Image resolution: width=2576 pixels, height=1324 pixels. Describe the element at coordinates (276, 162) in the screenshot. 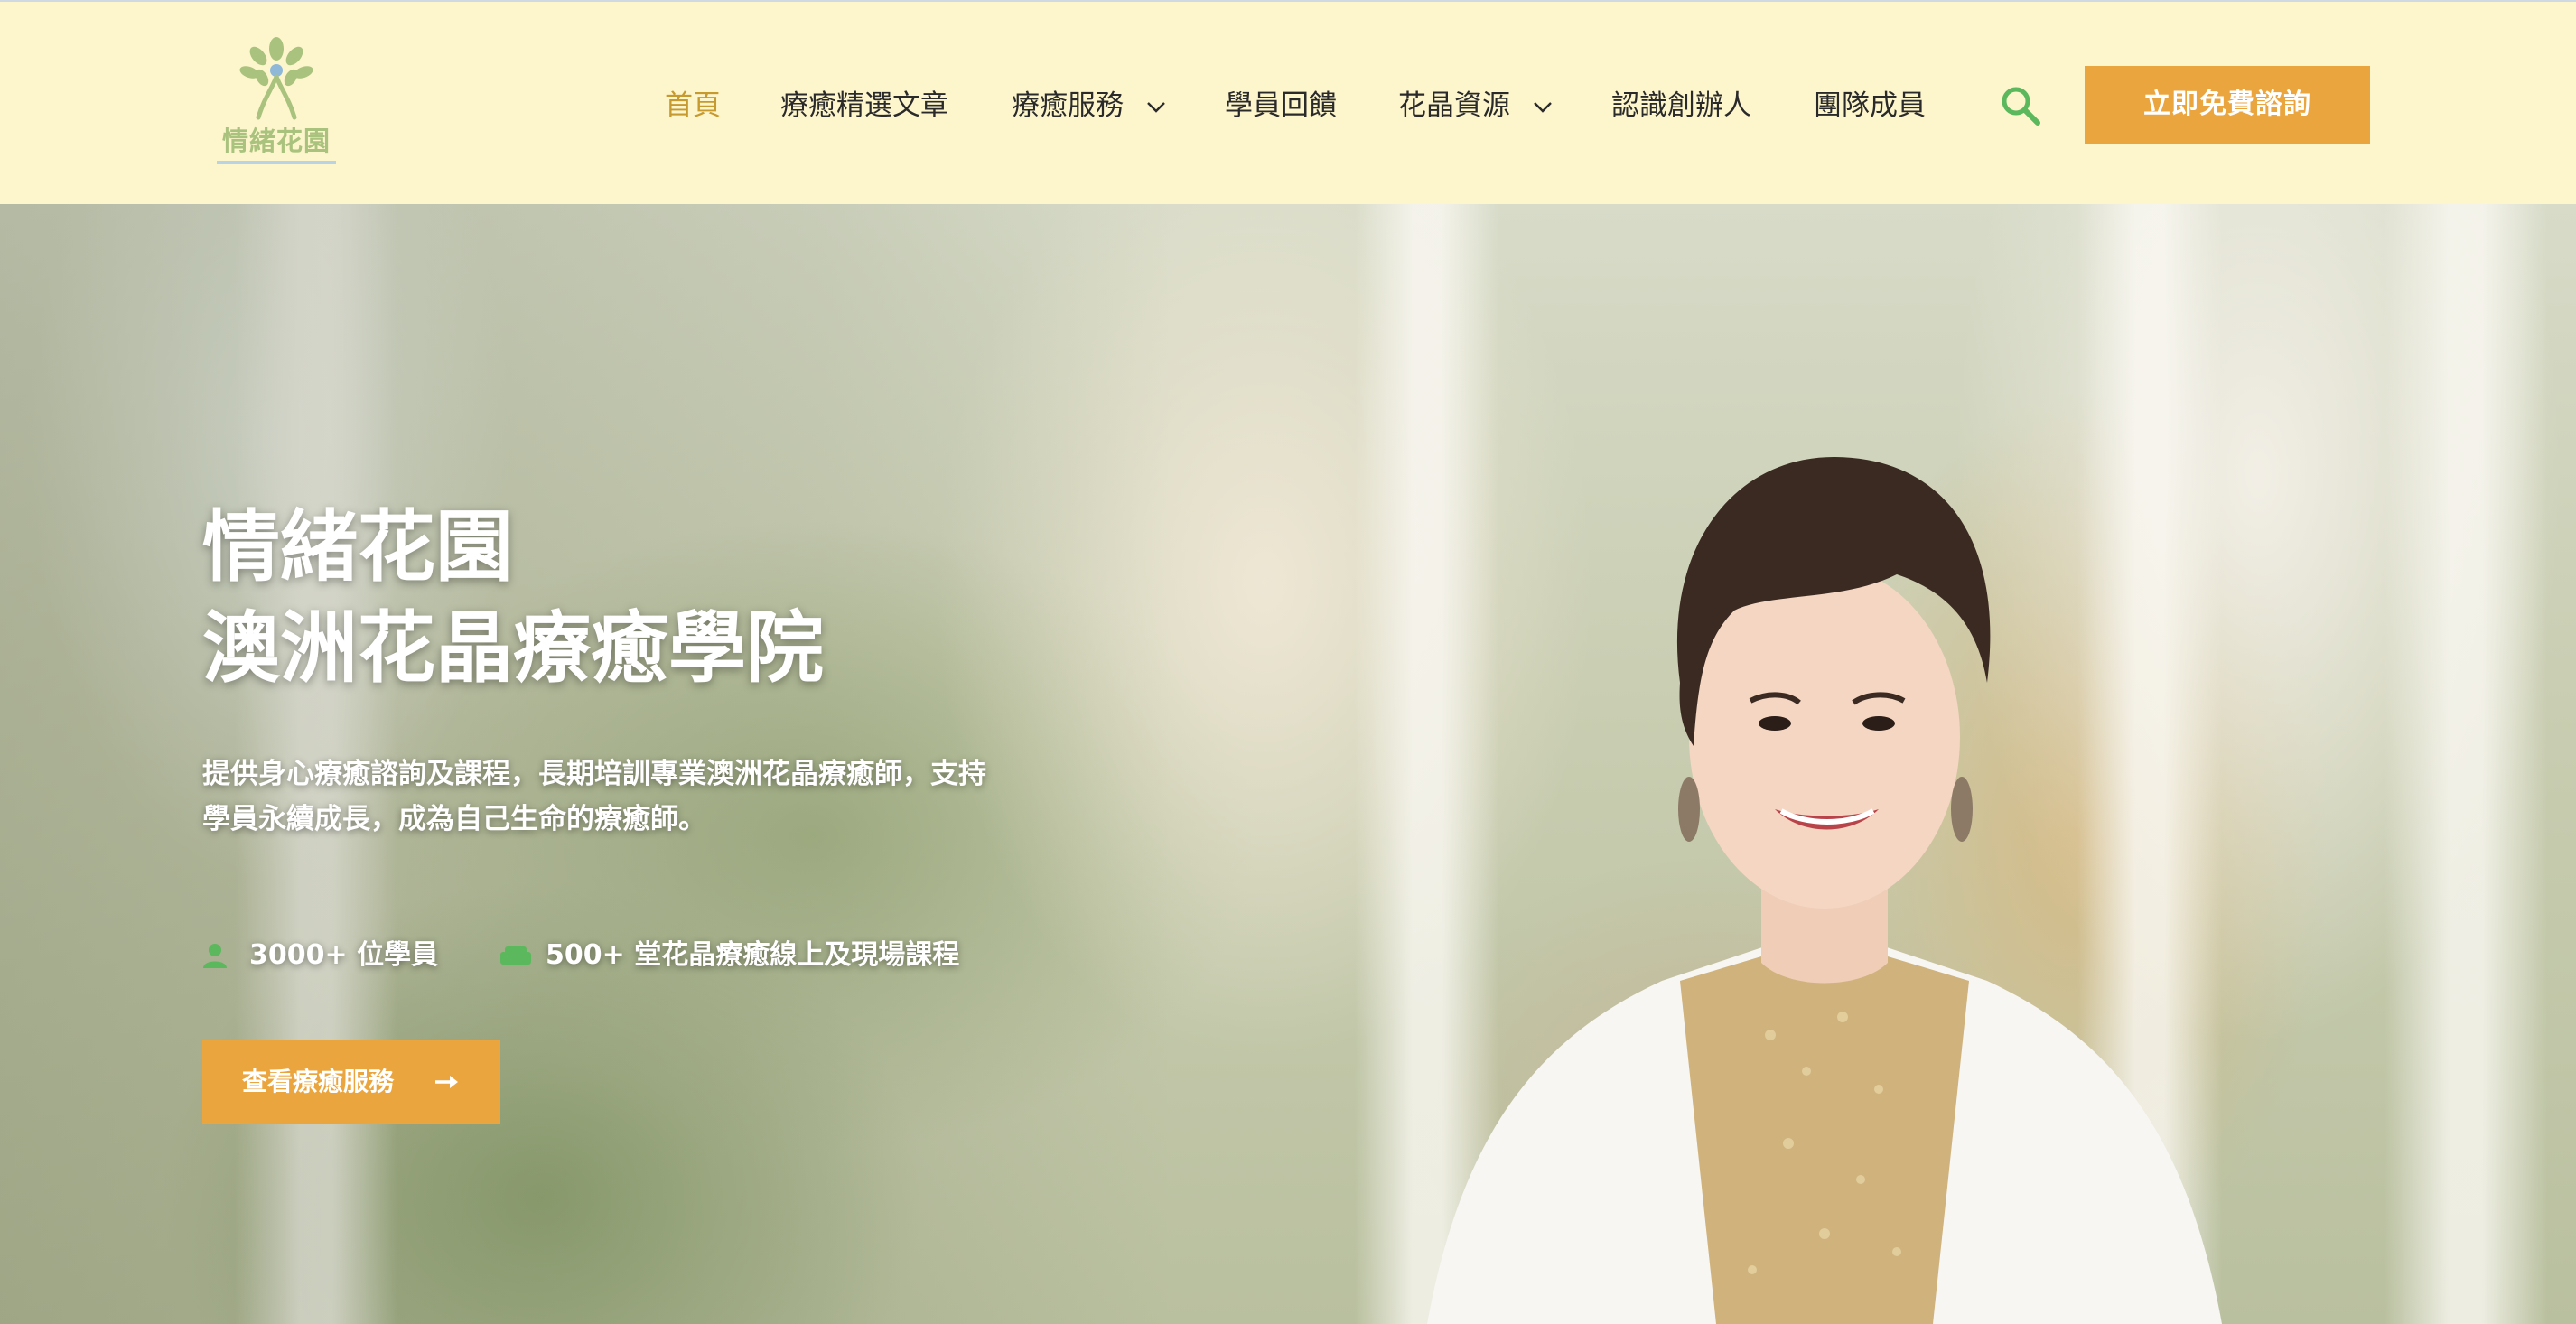

I see `logo-underline` at that location.